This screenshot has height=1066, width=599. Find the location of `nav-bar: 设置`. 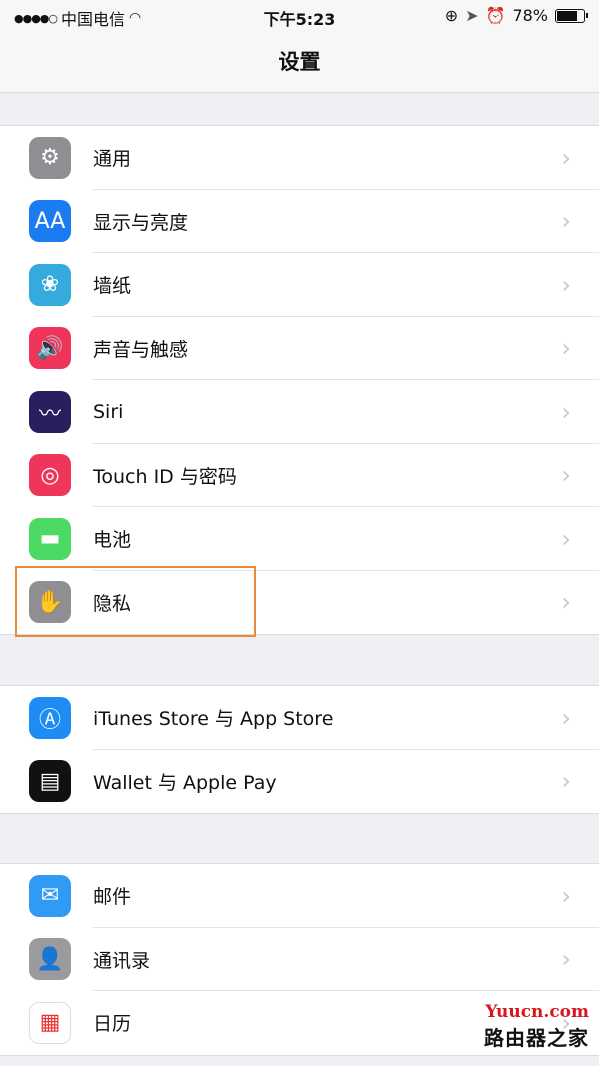

nav-bar: 设置 is located at coordinates (299, 62).